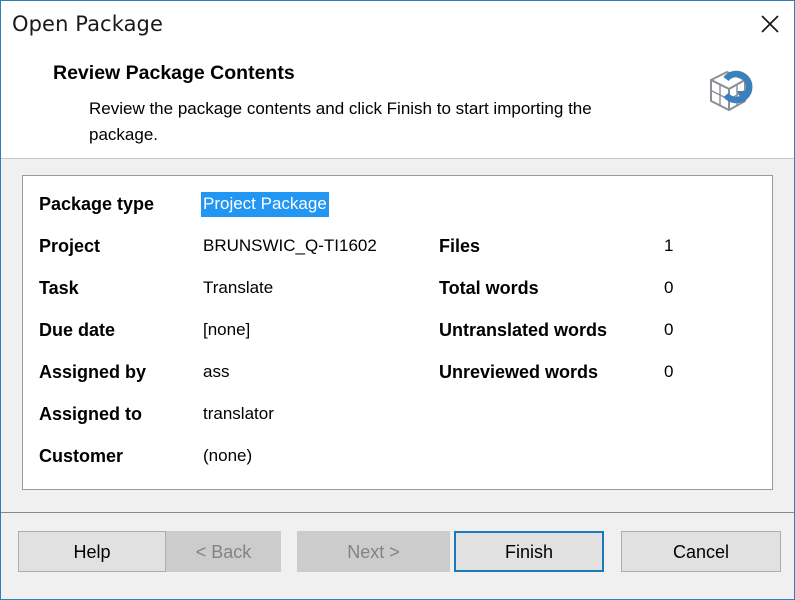 The width and height of the screenshot is (795, 600). What do you see at coordinates (91, 414) in the screenshot?
I see `field-label-assigned-to: Assigned to` at bounding box center [91, 414].